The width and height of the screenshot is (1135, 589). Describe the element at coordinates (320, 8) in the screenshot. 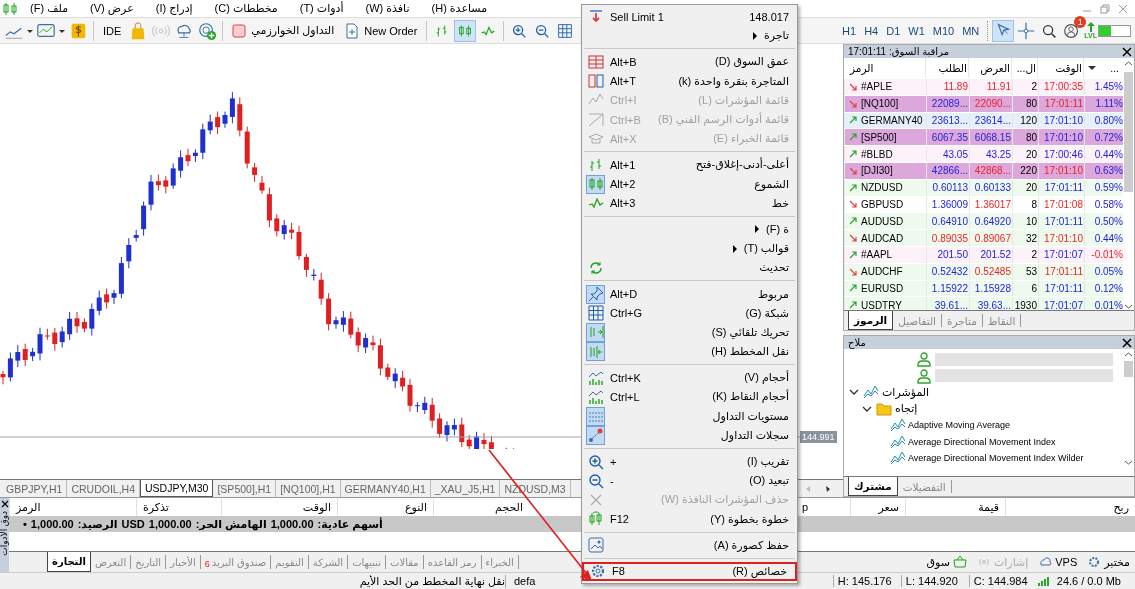

I see `menu-item: أدوات (T)` at that location.